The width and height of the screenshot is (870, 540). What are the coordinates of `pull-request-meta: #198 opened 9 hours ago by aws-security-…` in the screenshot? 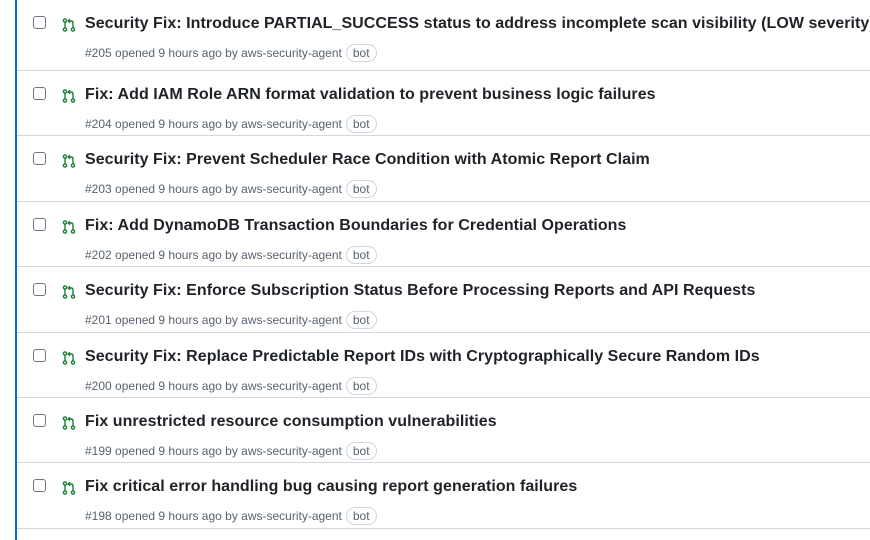 It's located at (231, 516).